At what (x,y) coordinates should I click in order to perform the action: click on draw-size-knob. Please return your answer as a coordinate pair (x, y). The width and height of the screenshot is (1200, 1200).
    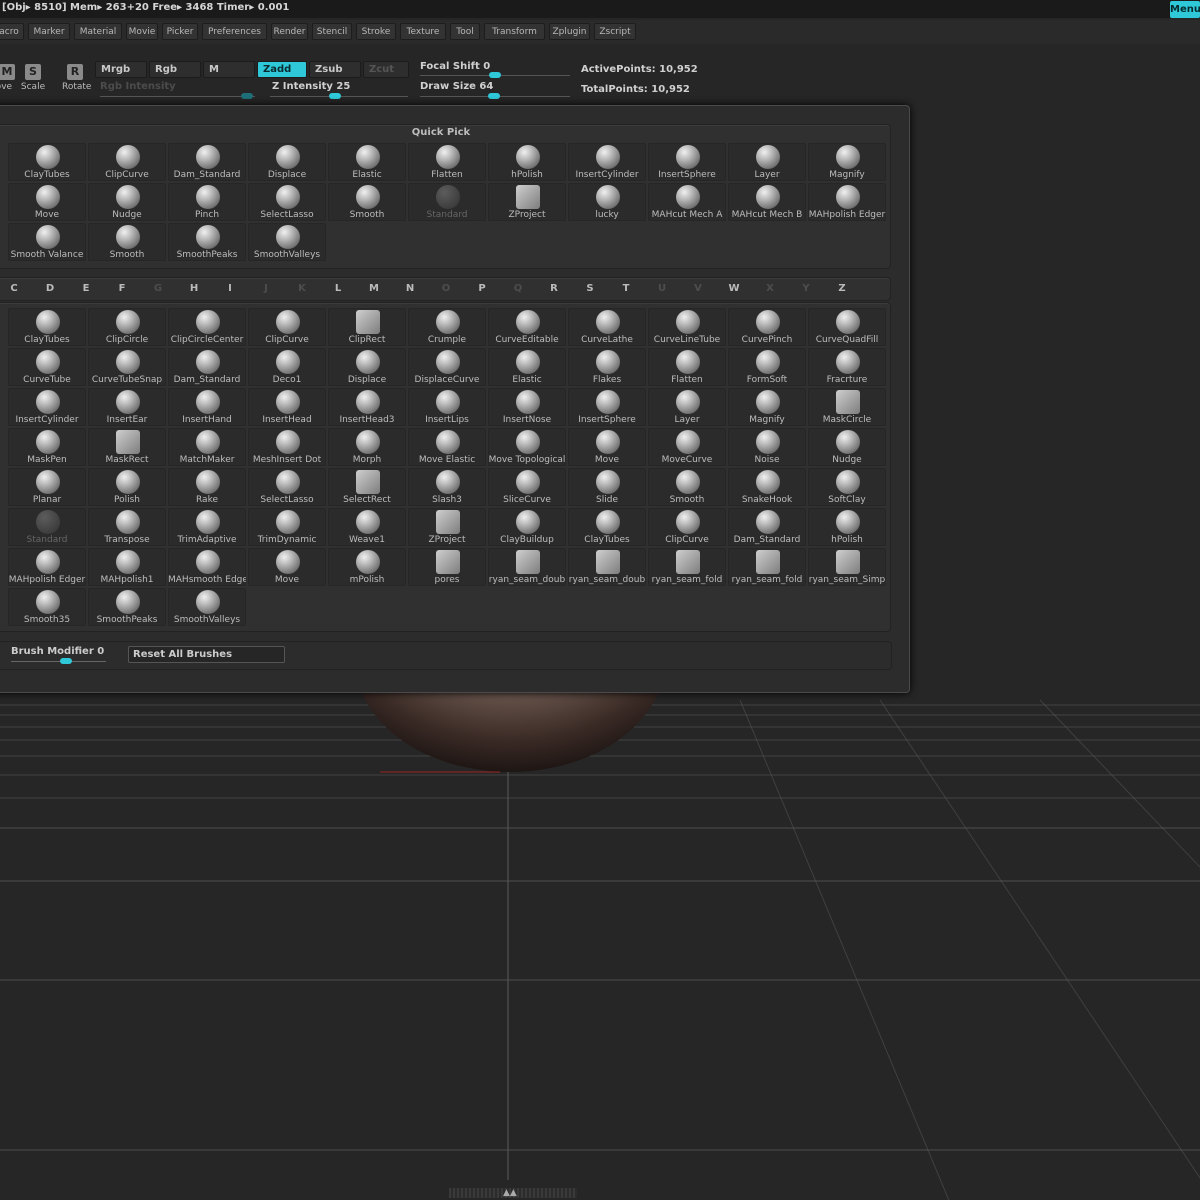
    Looking at the image, I should click on (494, 96).